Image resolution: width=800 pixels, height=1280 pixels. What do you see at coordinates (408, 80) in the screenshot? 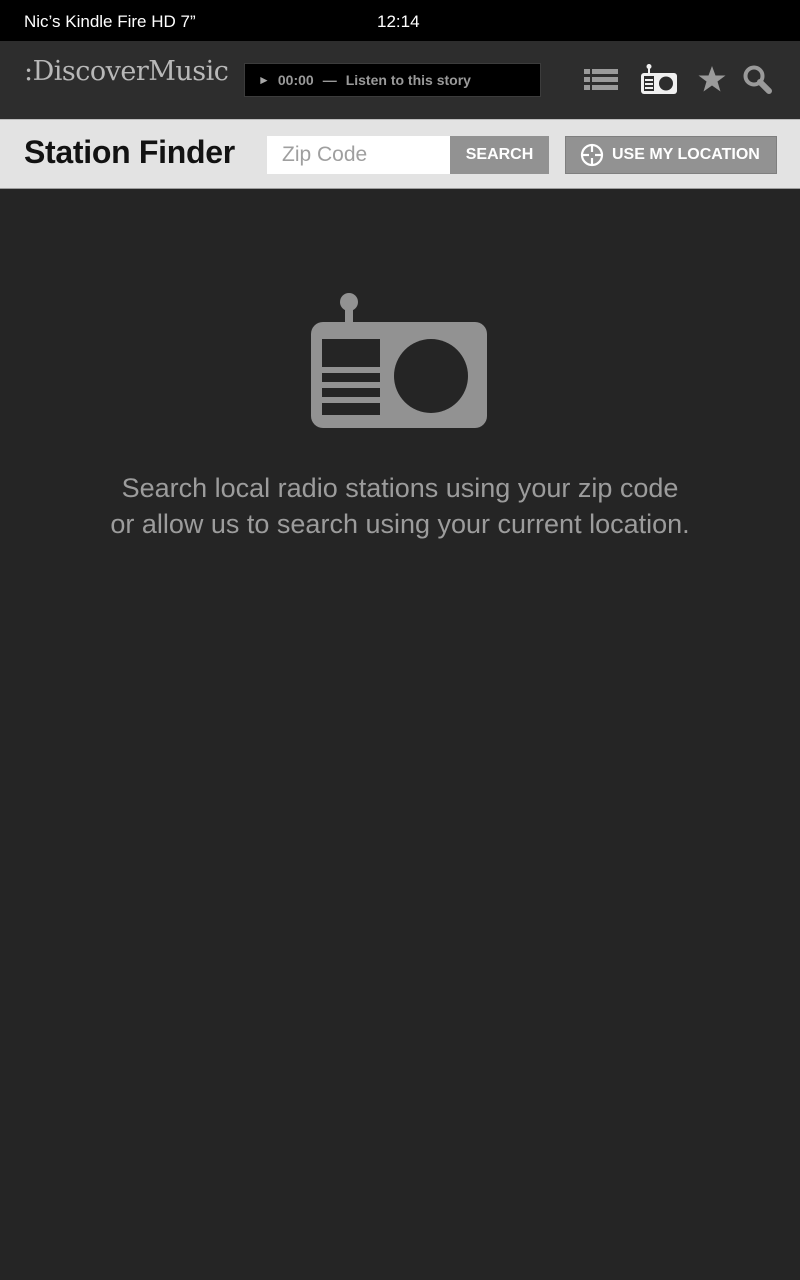
I see `player-label: Listen to this story` at bounding box center [408, 80].